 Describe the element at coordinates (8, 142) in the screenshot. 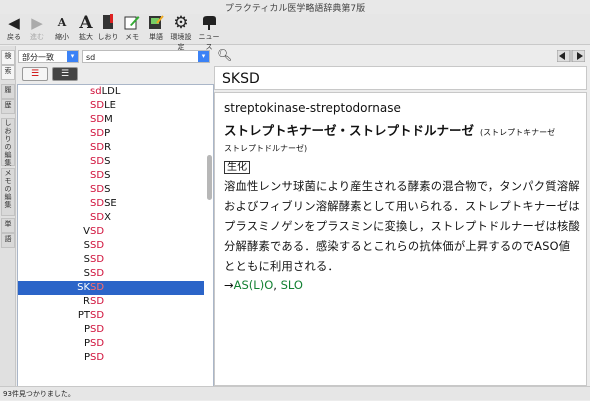

I see `tab-bookmark-edit: しおりの編集` at that location.